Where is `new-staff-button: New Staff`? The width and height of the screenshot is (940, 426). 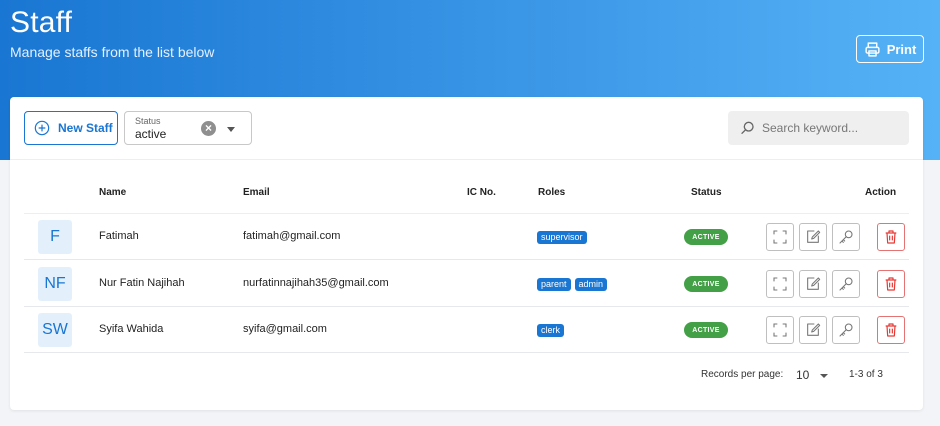
new-staff-button: New Staff is located at coordinates (71, 128).